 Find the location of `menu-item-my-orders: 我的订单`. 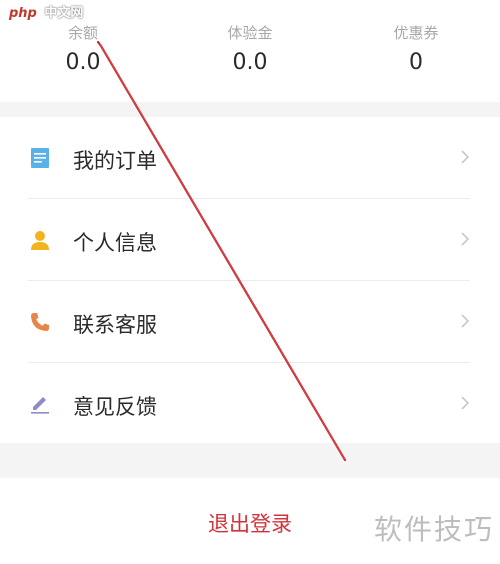

menu-item-my-orders: 我的订单 is located at coordinates (250, 158).